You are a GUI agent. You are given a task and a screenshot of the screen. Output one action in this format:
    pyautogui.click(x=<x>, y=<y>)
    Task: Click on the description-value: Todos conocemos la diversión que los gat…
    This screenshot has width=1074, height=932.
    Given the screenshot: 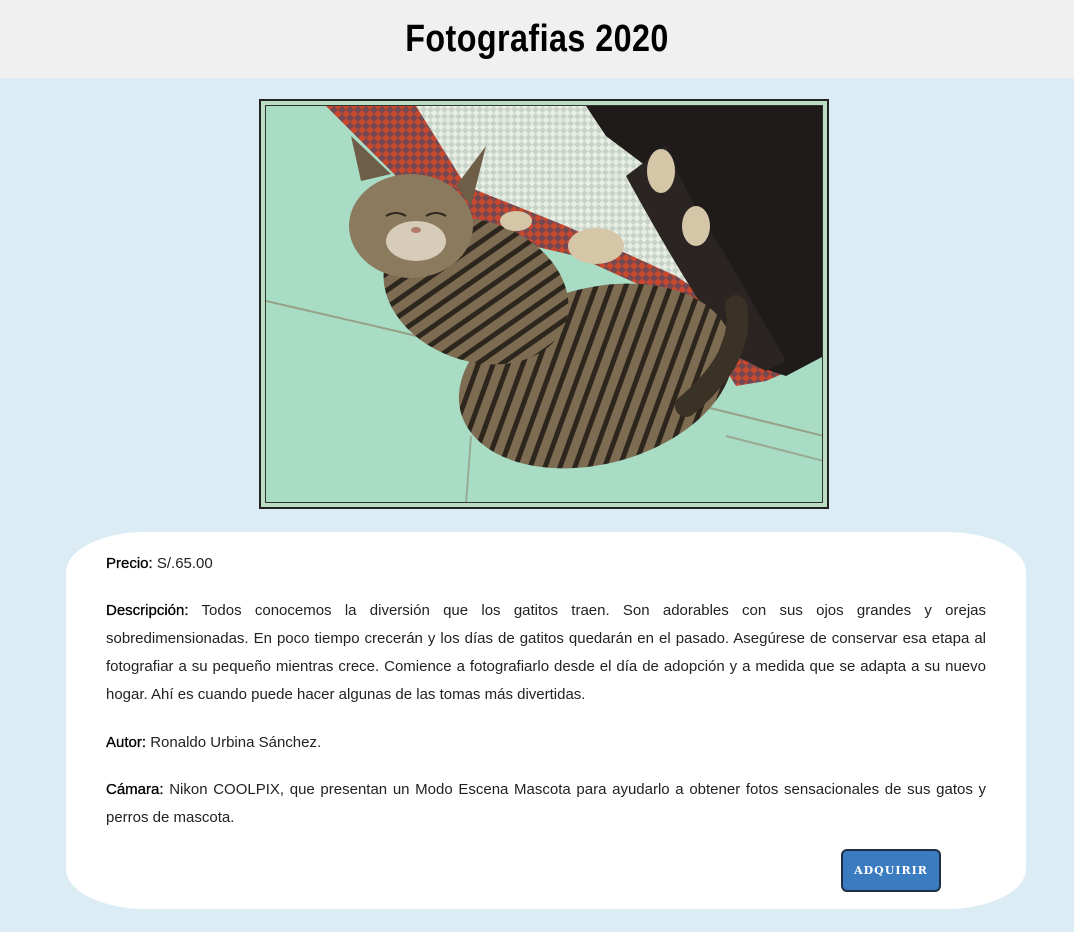 What is the action you would take?
    pyautogui.click(x=546, y=652)
    